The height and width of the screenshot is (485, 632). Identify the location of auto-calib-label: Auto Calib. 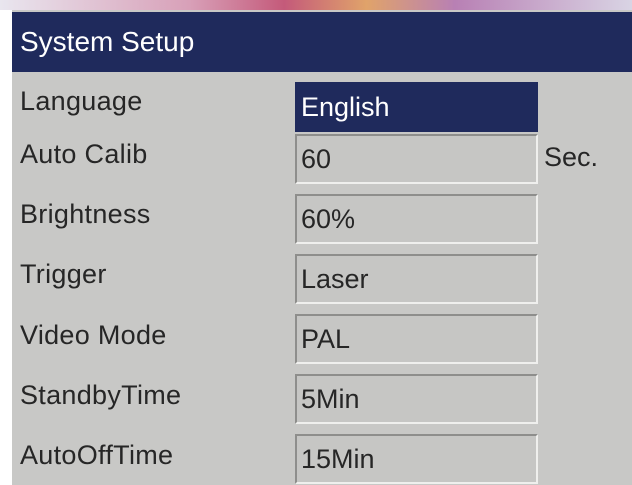
(84, 154).